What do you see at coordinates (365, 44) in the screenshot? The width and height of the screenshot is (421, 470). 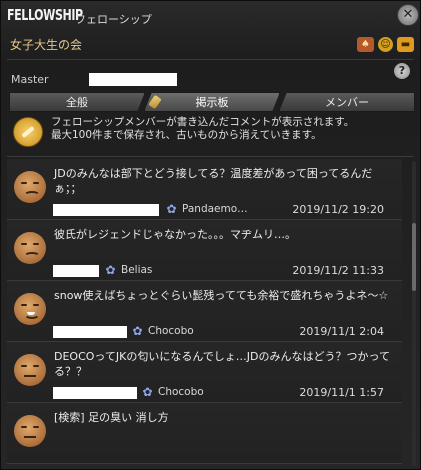 I see `members-icon: ♠` at bounding box center [365, 44].